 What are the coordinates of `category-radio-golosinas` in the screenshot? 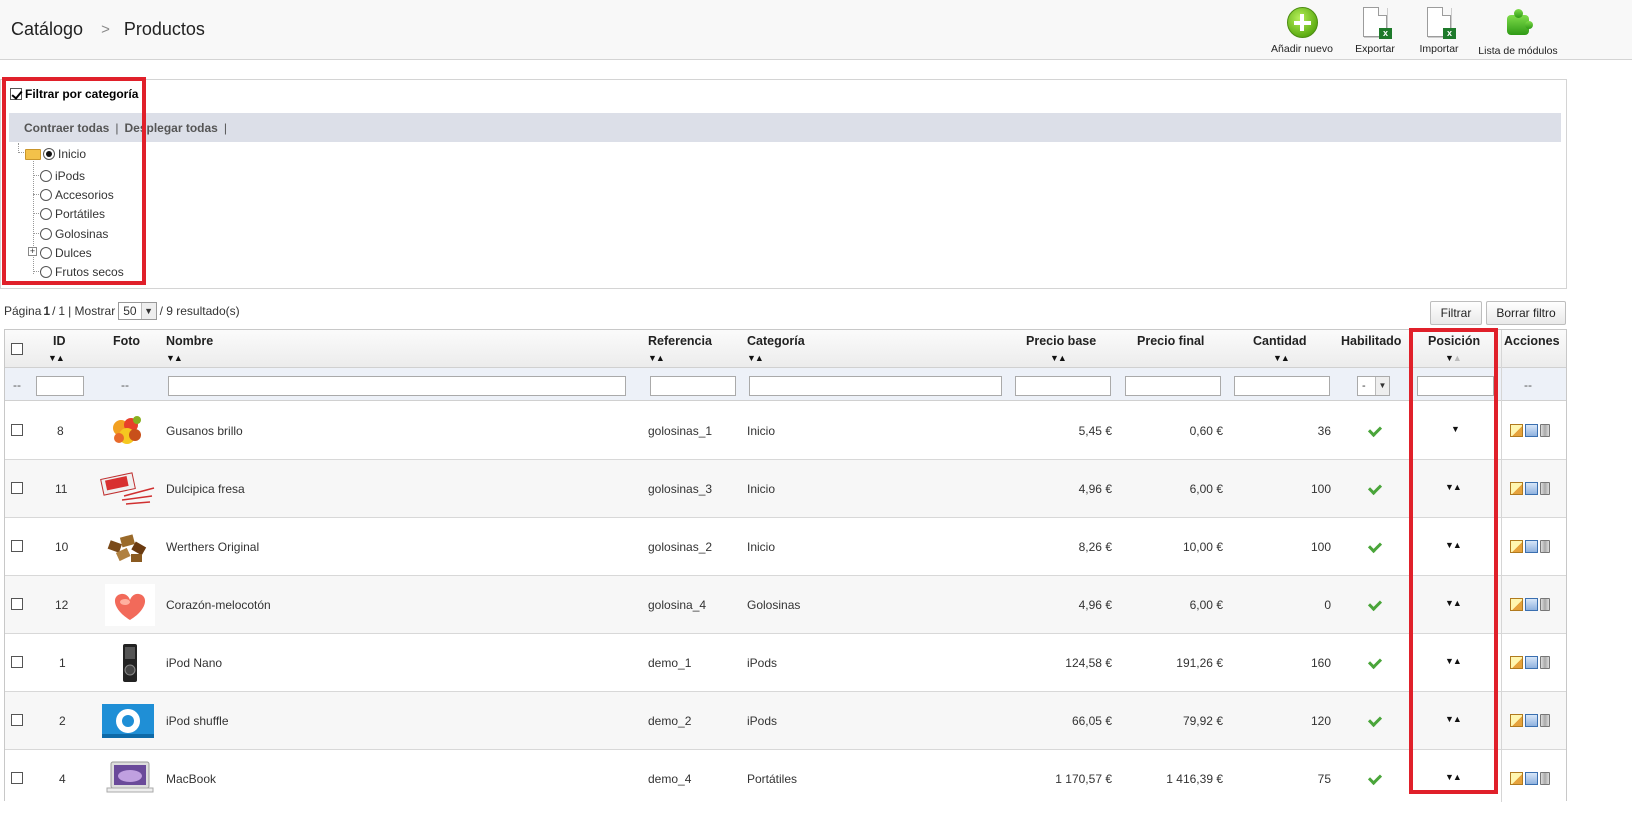 It's located at (46, 234).